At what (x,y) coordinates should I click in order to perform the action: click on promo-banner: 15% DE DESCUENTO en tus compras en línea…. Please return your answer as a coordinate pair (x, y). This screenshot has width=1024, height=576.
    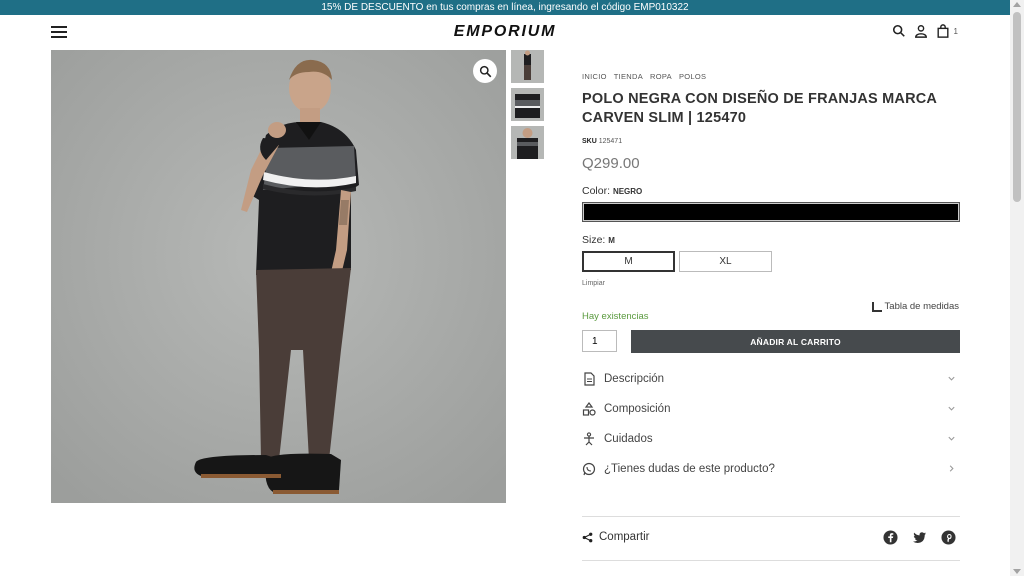
    Looking at the image, I should click on (505, 7).